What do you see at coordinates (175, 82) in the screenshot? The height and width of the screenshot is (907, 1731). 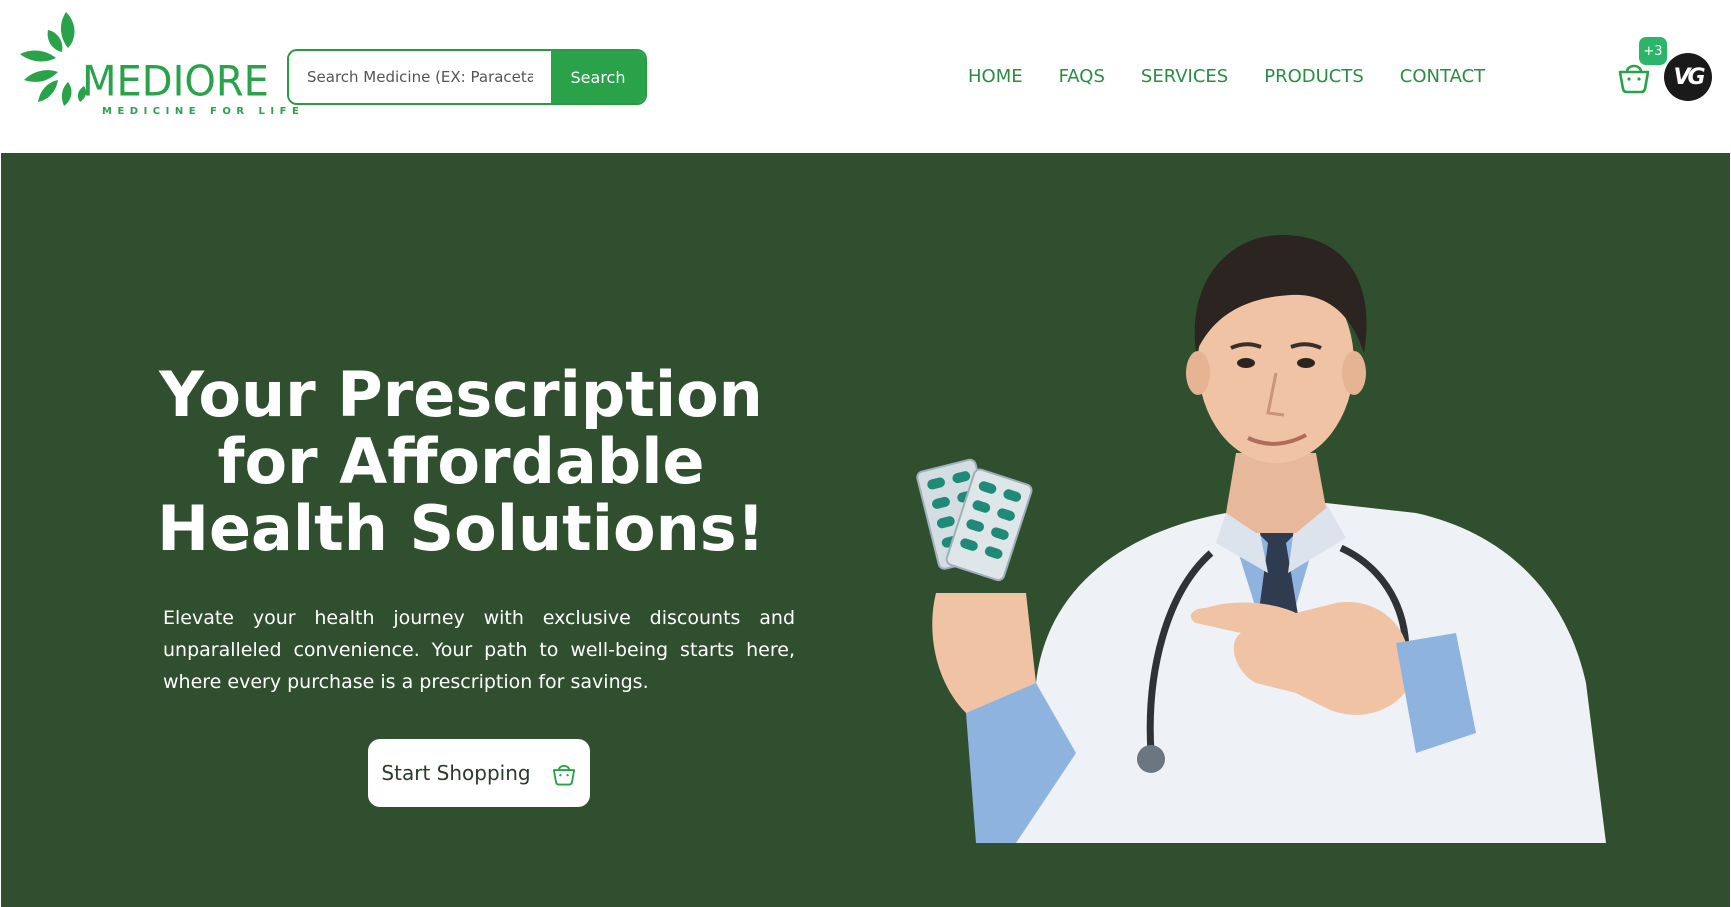 I see `brand-name: MEDIORE` at bounding box center [175, 82].